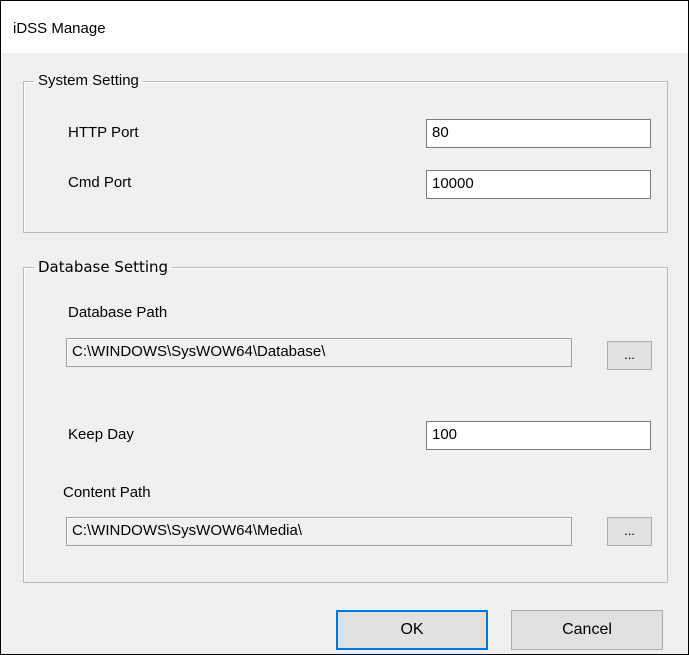 This screenshot has height=655, width=689. What do you see at coordinates (538, 435) in the screenshot?
I see `keep-day-field: 100` at bounding box center [538, 435].